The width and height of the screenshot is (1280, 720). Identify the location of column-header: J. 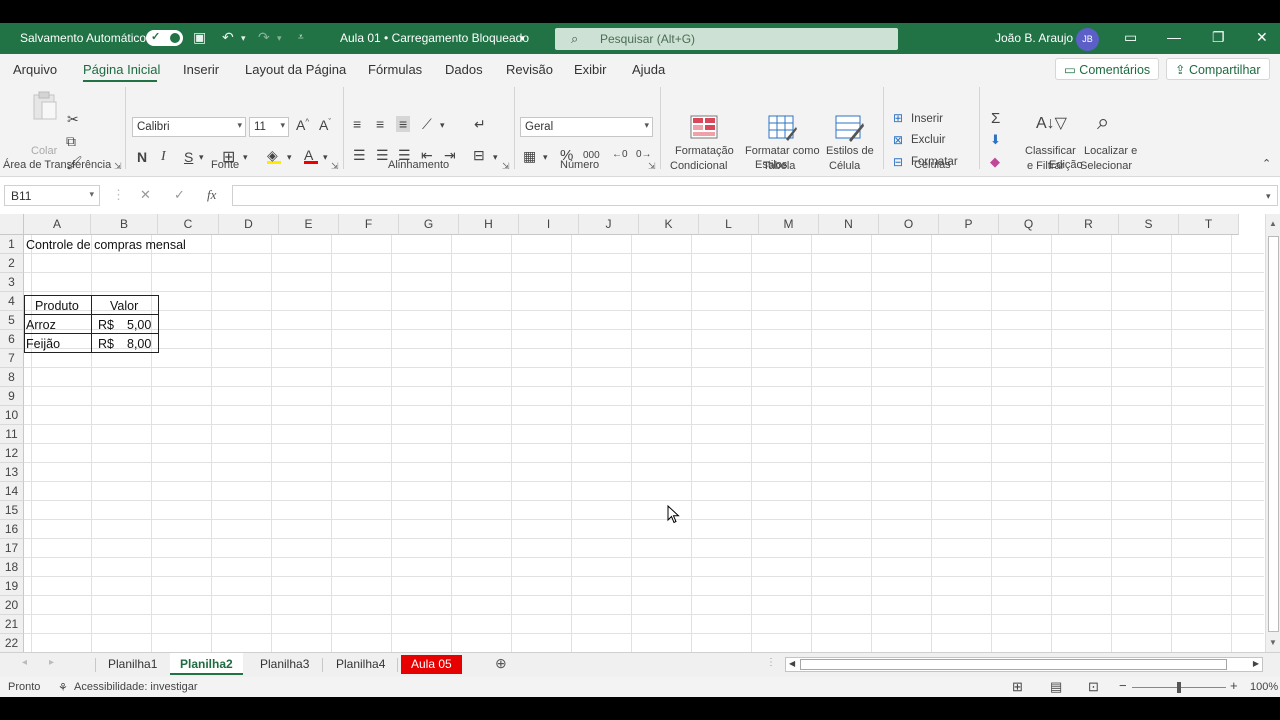
(609, 224).